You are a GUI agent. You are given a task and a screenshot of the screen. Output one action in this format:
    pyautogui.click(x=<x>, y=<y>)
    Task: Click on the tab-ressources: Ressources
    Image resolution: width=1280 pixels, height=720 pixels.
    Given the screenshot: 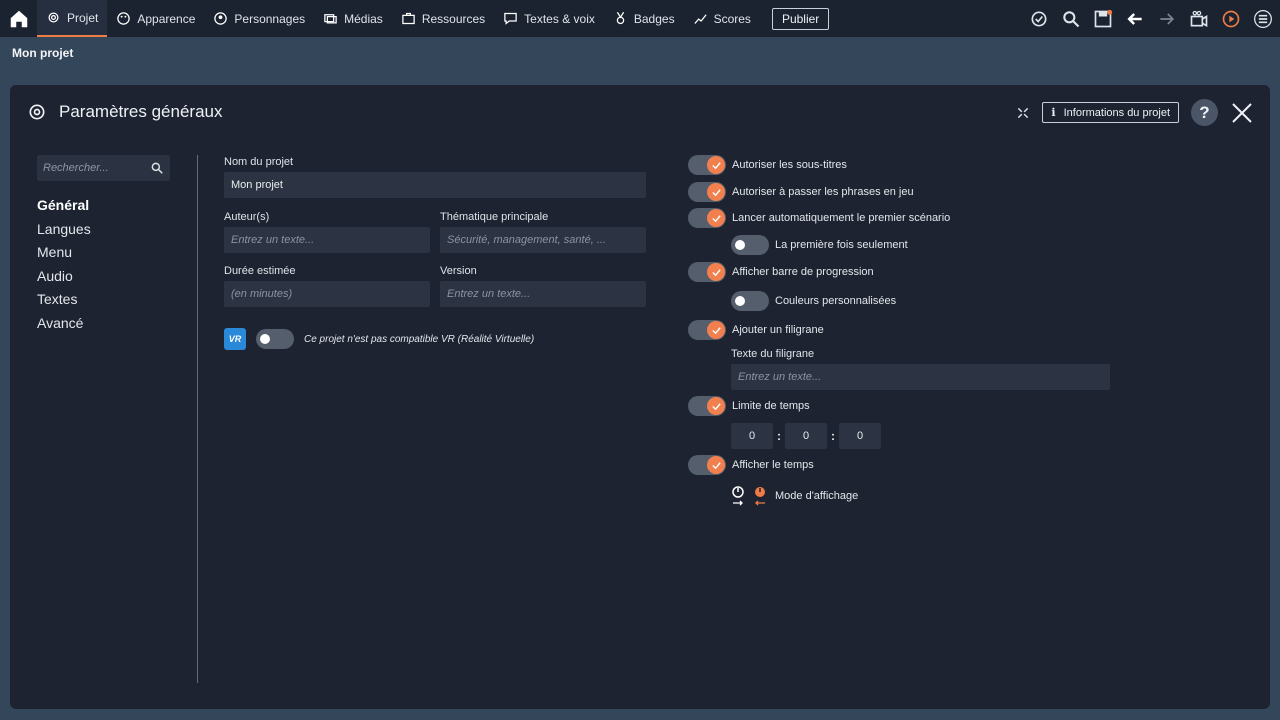 What is the action you would take?
    pyautogui.click(x=443, y=18)
    